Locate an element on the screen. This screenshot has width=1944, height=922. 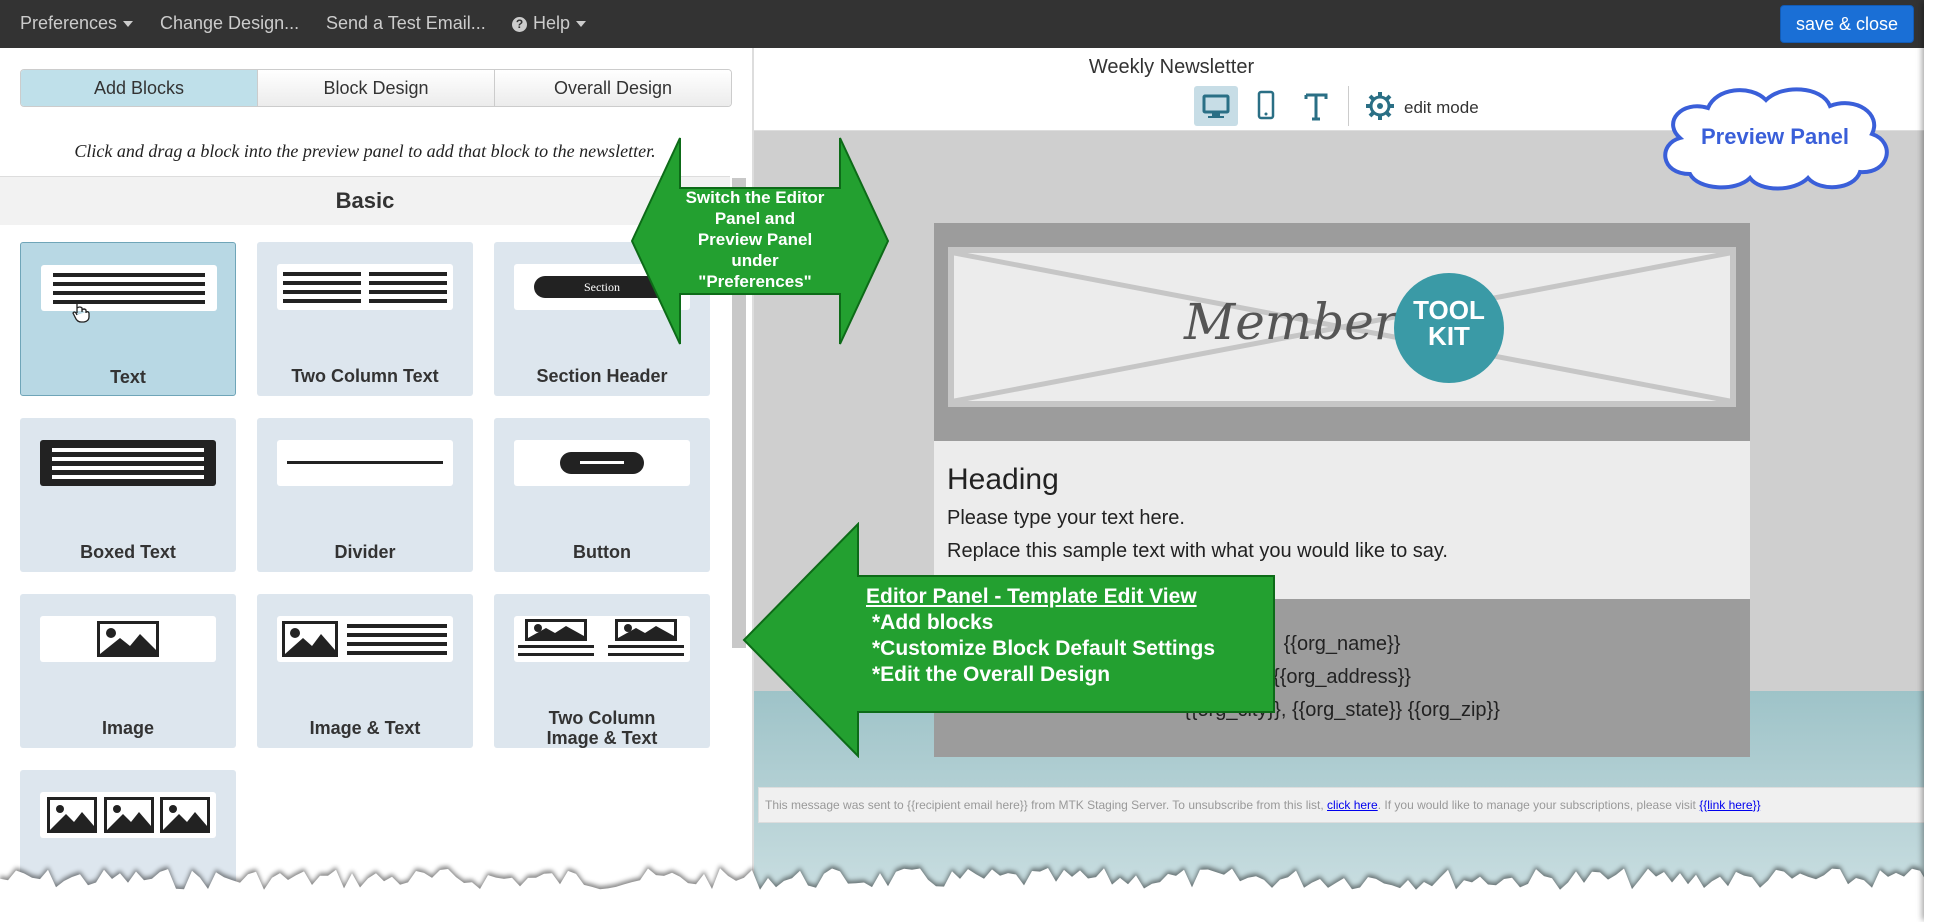
desktop-view-button is located at coordinates (1216, 106).